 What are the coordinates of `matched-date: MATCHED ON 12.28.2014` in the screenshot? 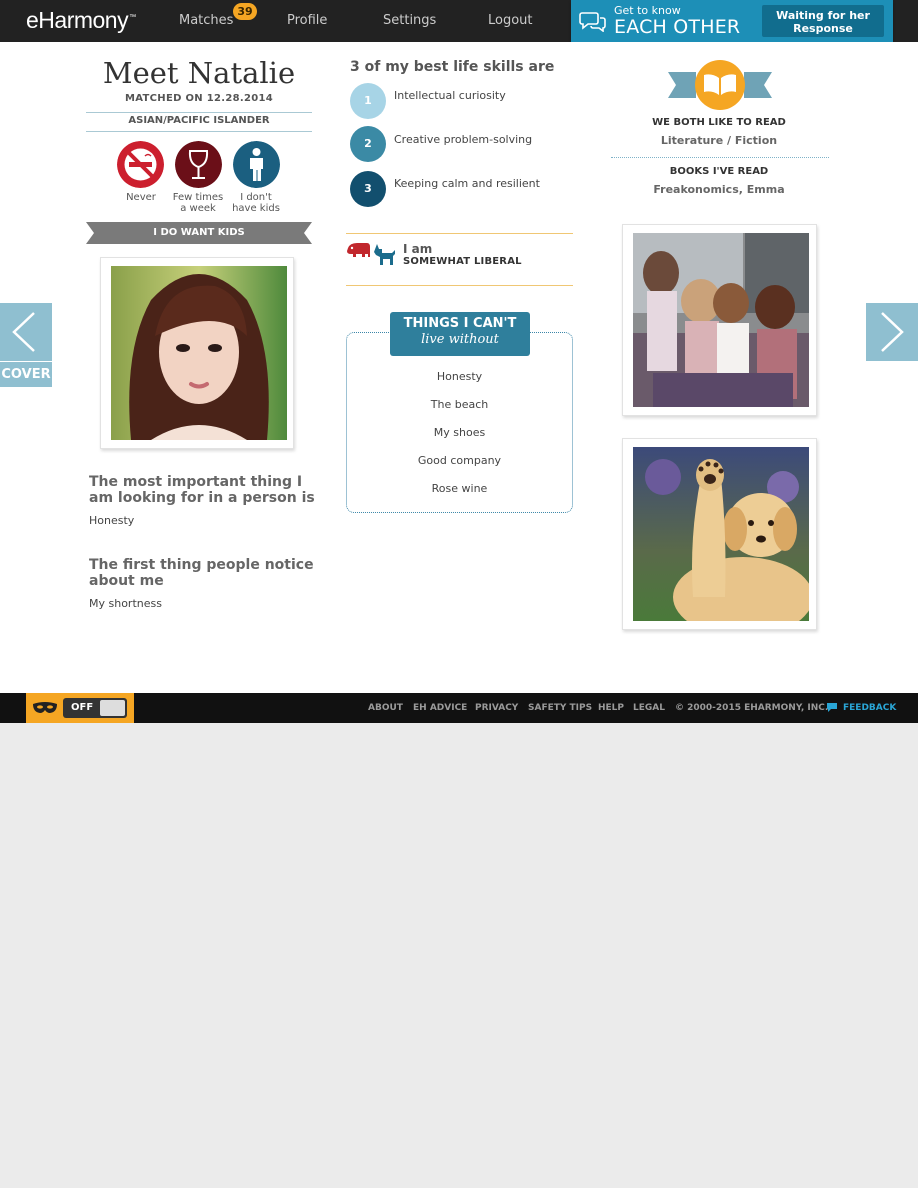 It's located at (199, 98).